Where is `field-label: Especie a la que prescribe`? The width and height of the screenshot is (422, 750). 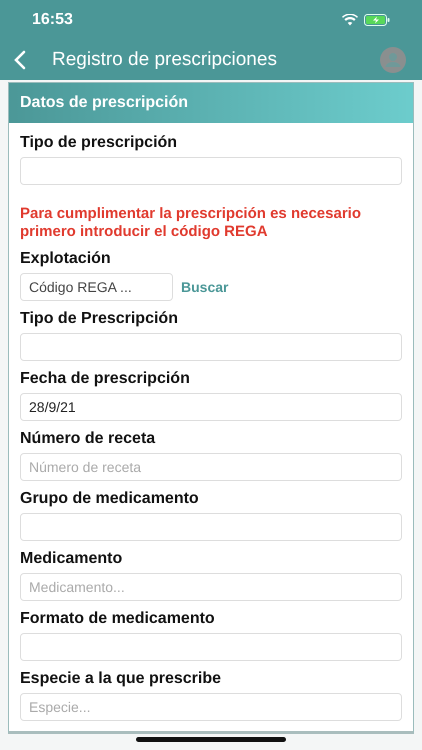 field-label: Especie a la que prescribe is located at coordinates (121, 679).